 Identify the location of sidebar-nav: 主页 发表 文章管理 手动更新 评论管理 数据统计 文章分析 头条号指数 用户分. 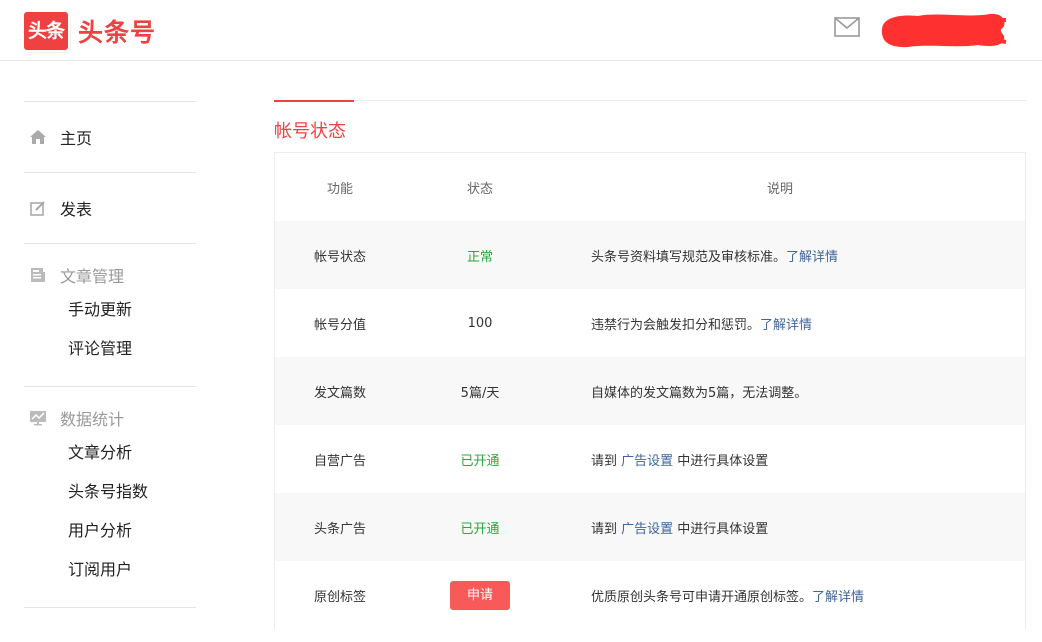
(110, 371).